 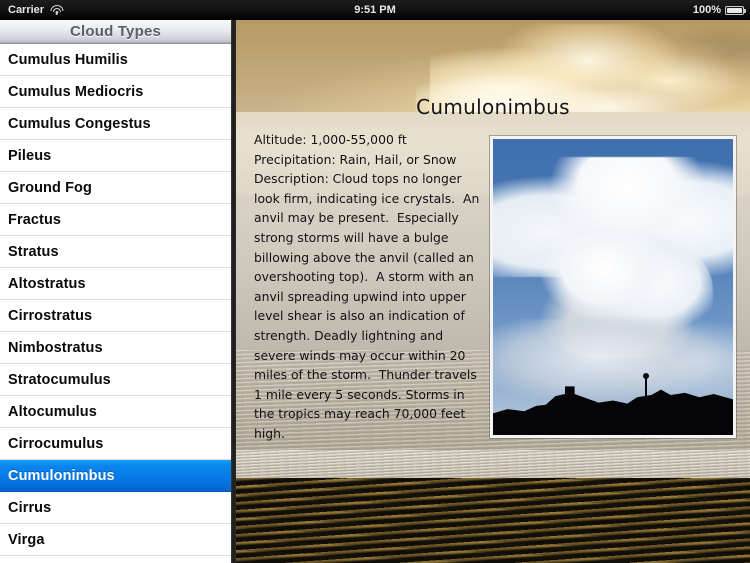 What do you see at coordinates (35, 219) in the screenshot?
I see `list-item-label: Fractus` at bounding box center [35, 219].